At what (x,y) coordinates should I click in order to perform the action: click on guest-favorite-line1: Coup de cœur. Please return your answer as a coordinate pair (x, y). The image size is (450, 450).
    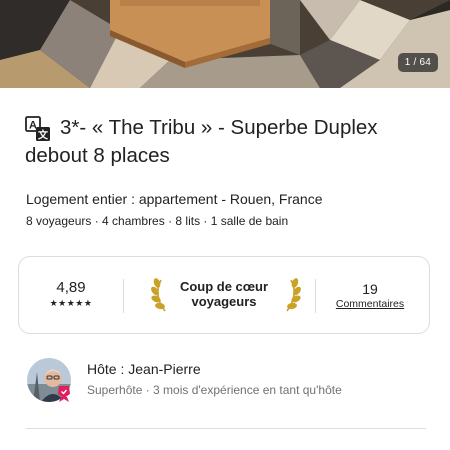
    Looking at the image, I should click on (224, 286).